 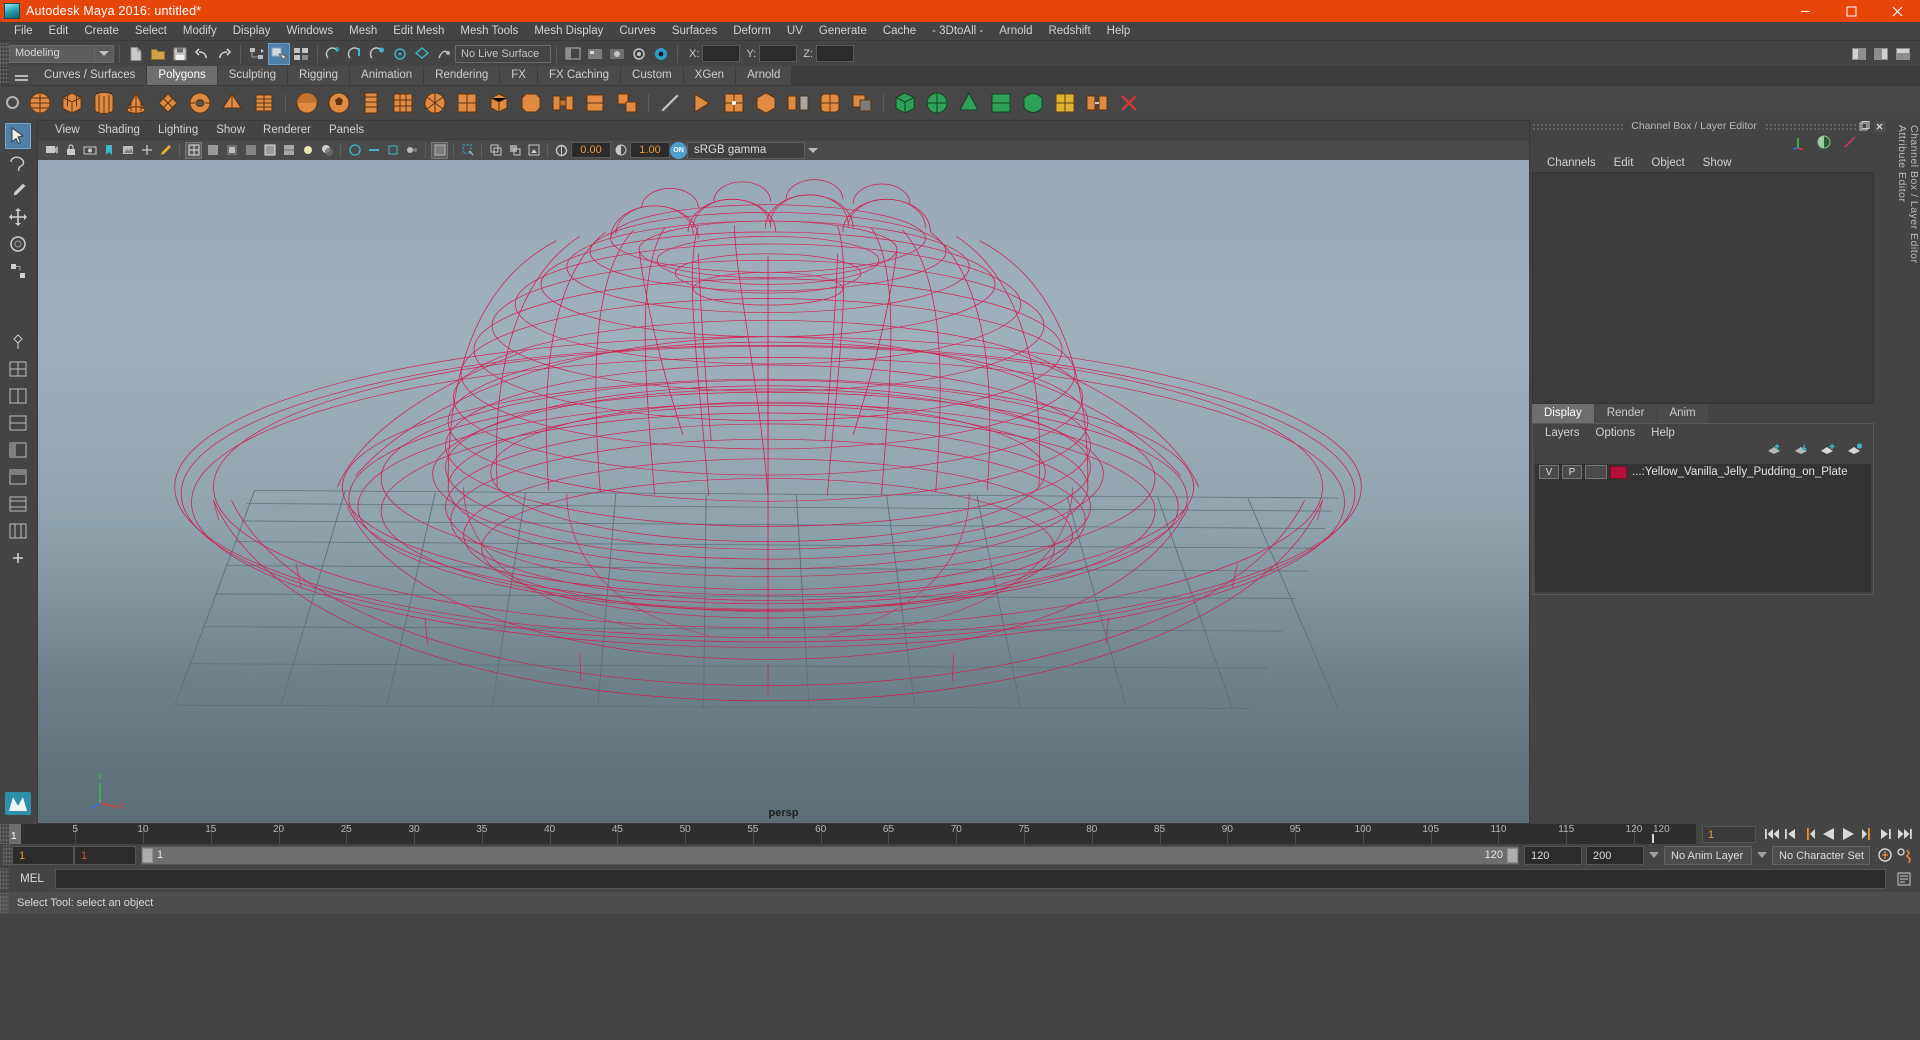 I want to click on viewport-menu-lighting: Lighting, so click(x=178, y=130).